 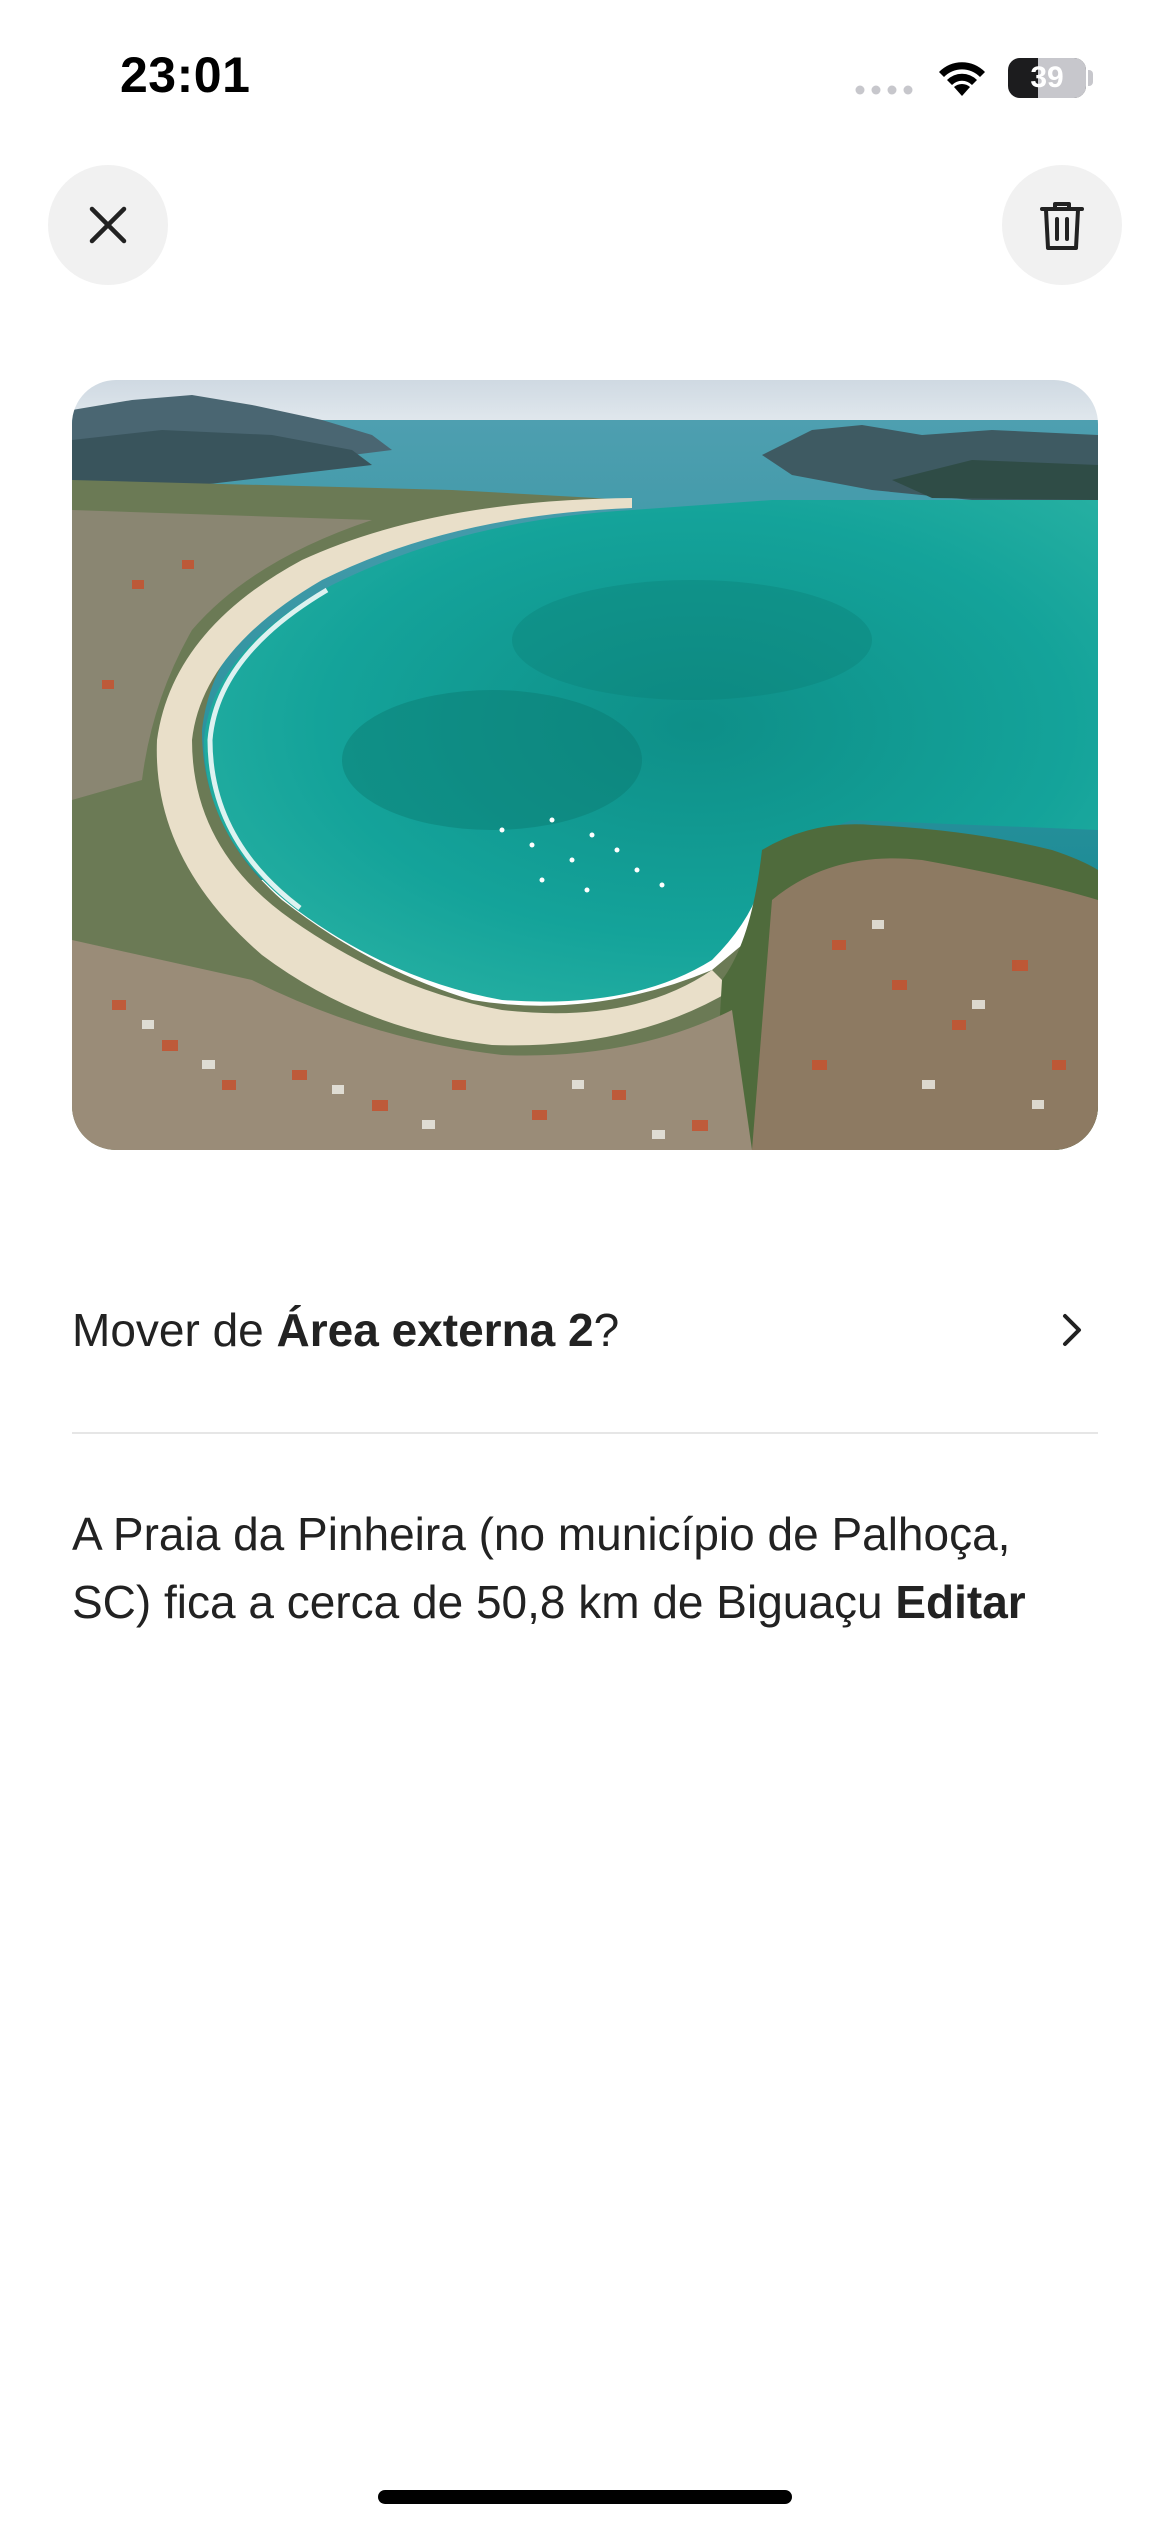 I want to click on close-button, so click(x=108, y=225).